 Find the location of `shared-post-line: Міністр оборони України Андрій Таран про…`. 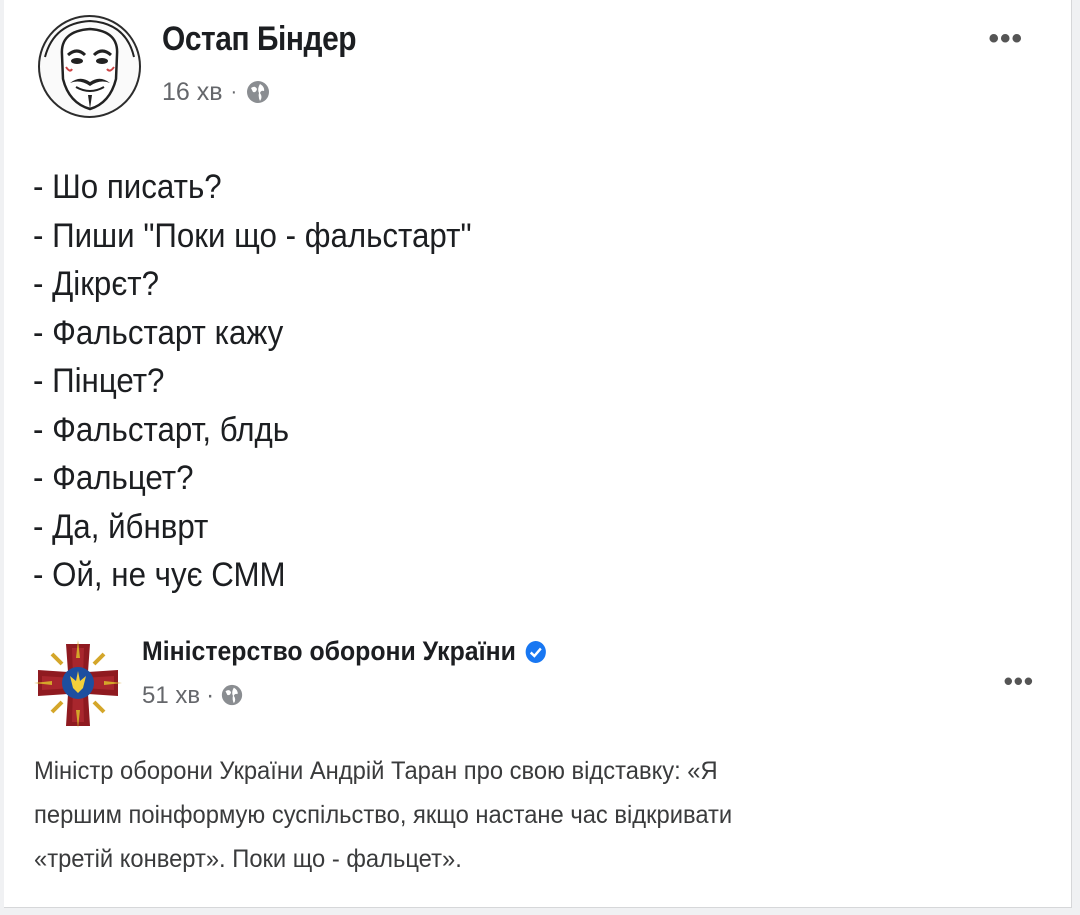

shared-post-line: Міністр оборони України Андрій Таран про… is located at coordinates (376, 771).